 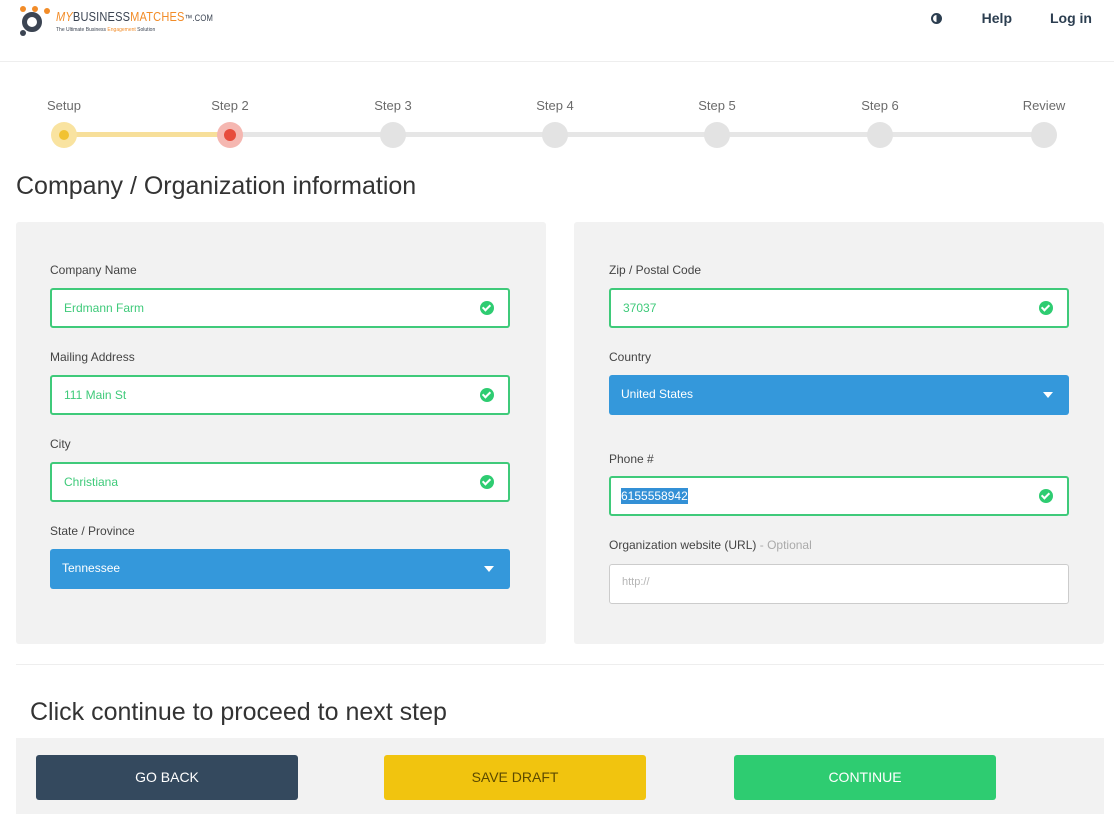 I want to click on phone-label: Phone #, so click(x=631, y=459).